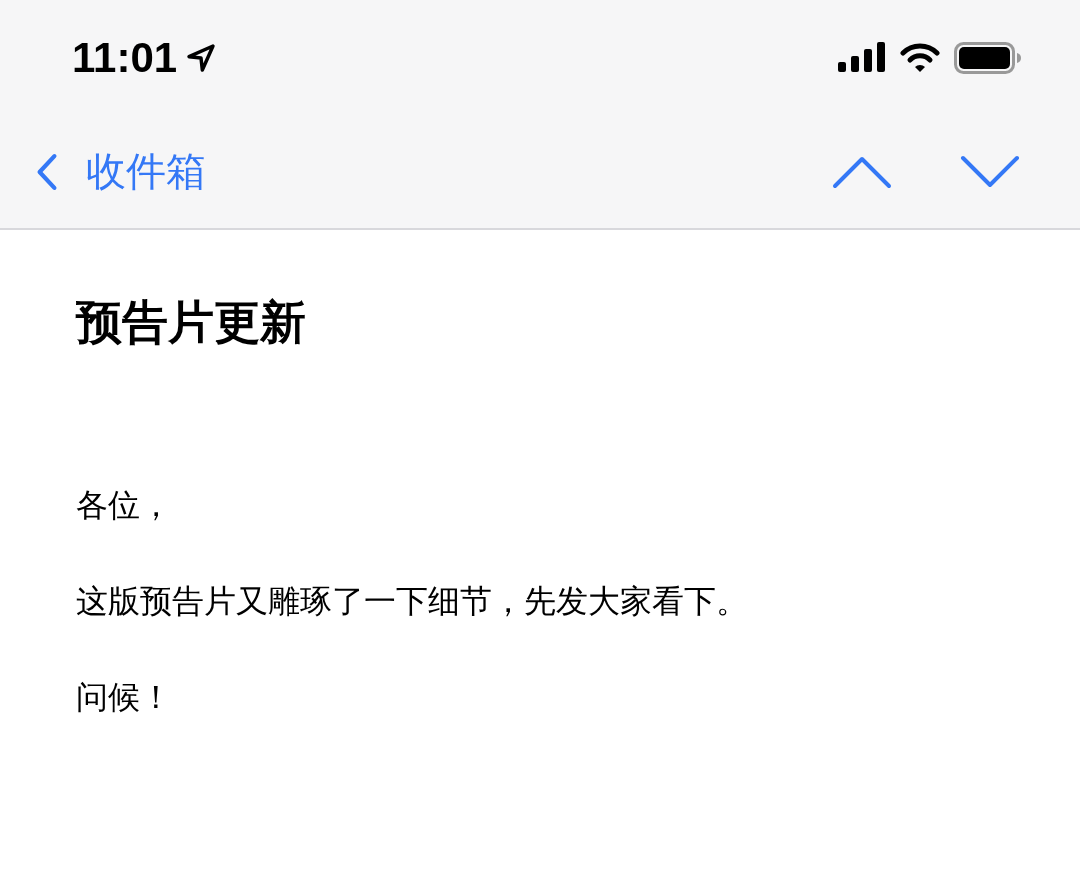 The width and height of the screenshot is (1080, 885). Describe the element at coordinates (412, 601) in the screenshot. I see `message-paragraph: 这版预告片又雕琢了一下细节，先发大家看下。` at that location.